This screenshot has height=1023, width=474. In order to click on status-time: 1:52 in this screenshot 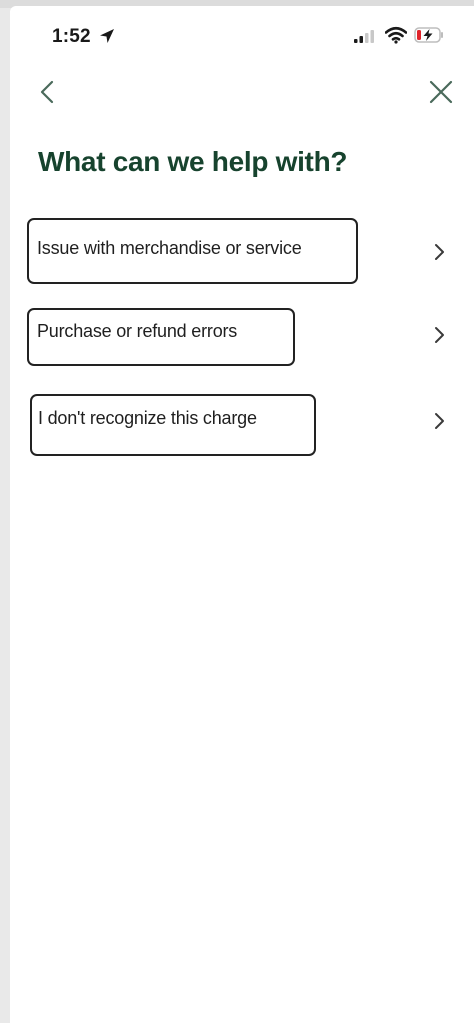, I will do `click(71, 36)`.